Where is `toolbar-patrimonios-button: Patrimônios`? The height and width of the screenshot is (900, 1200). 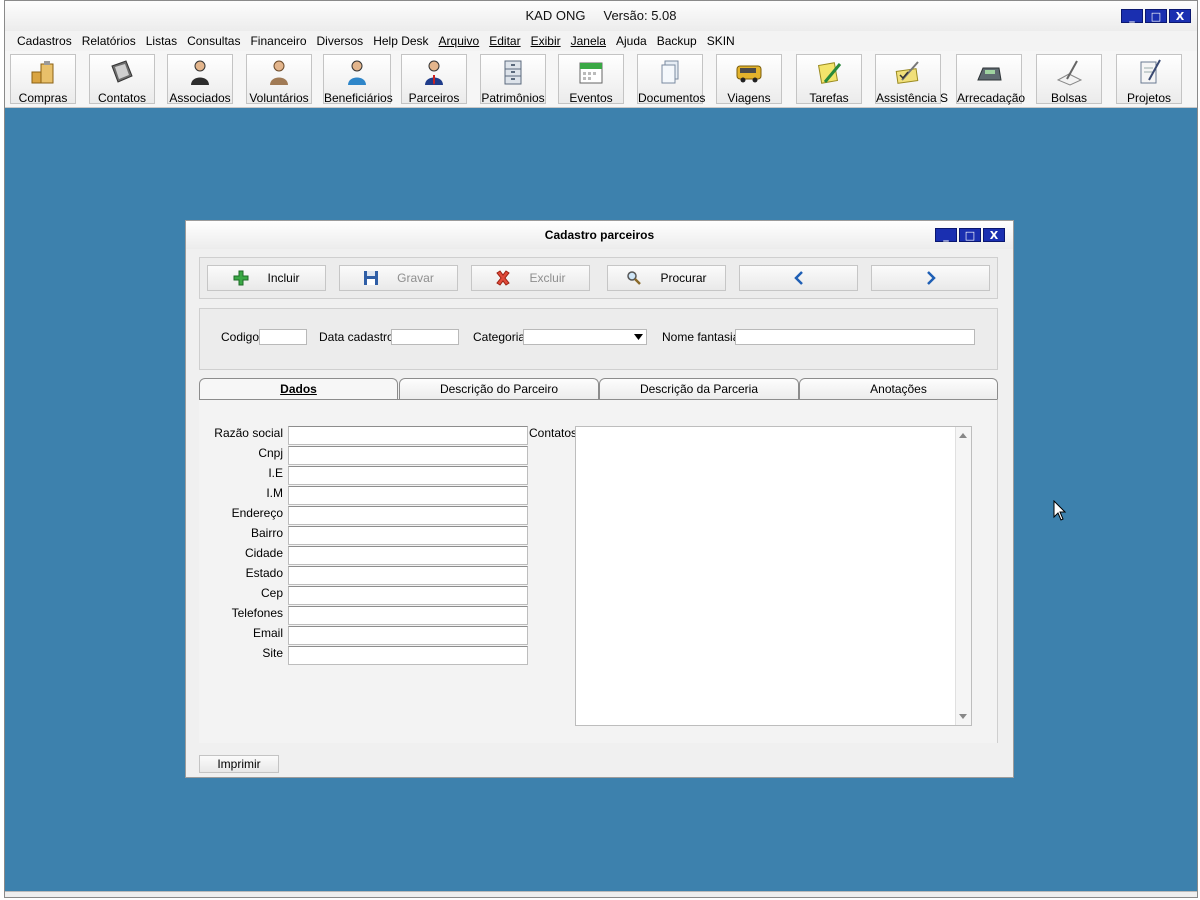 toolbar-patrimonios-button: Patrimônios is located at coordinates (513, 79).